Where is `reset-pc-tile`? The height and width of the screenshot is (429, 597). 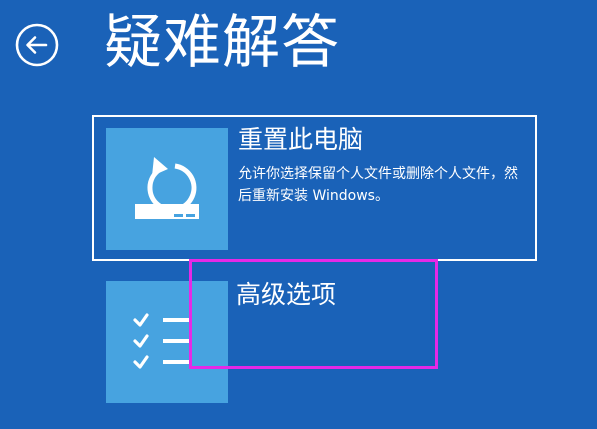 reset-pc-tile is located at coordinates (167, 189).